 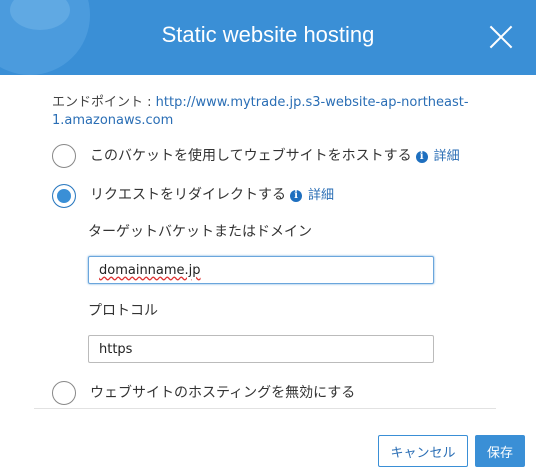 What do you see at coordinates (104, 102) in the screenshot?
I see `endpoint-label: エンドポイント :` at bounding box center [104, 102].